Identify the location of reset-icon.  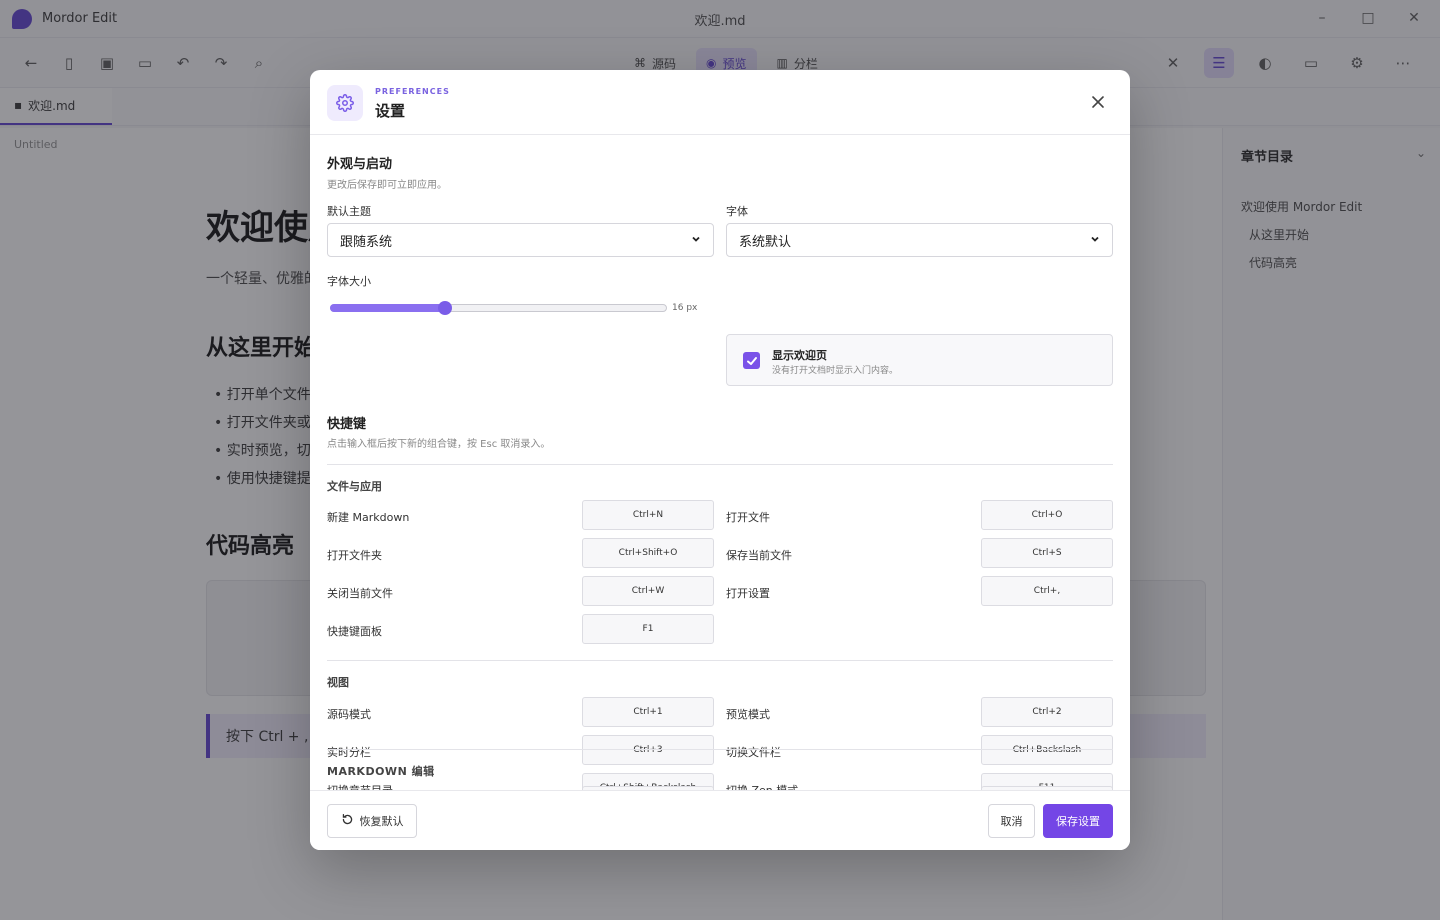
(347, 821).